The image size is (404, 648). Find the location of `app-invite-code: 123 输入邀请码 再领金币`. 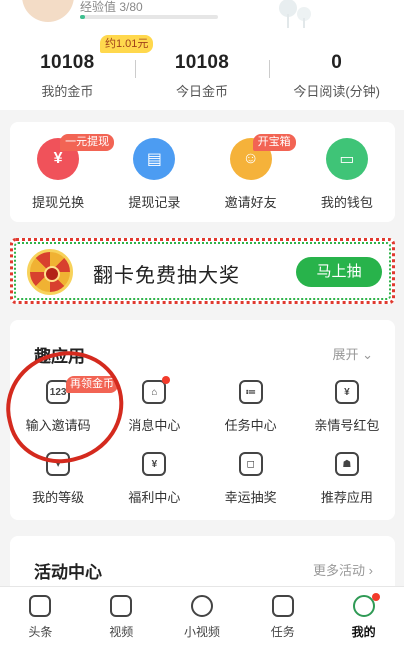

app-invite-code: 123 输入邀请码 再领金币 is located at coordinates (64, 405).